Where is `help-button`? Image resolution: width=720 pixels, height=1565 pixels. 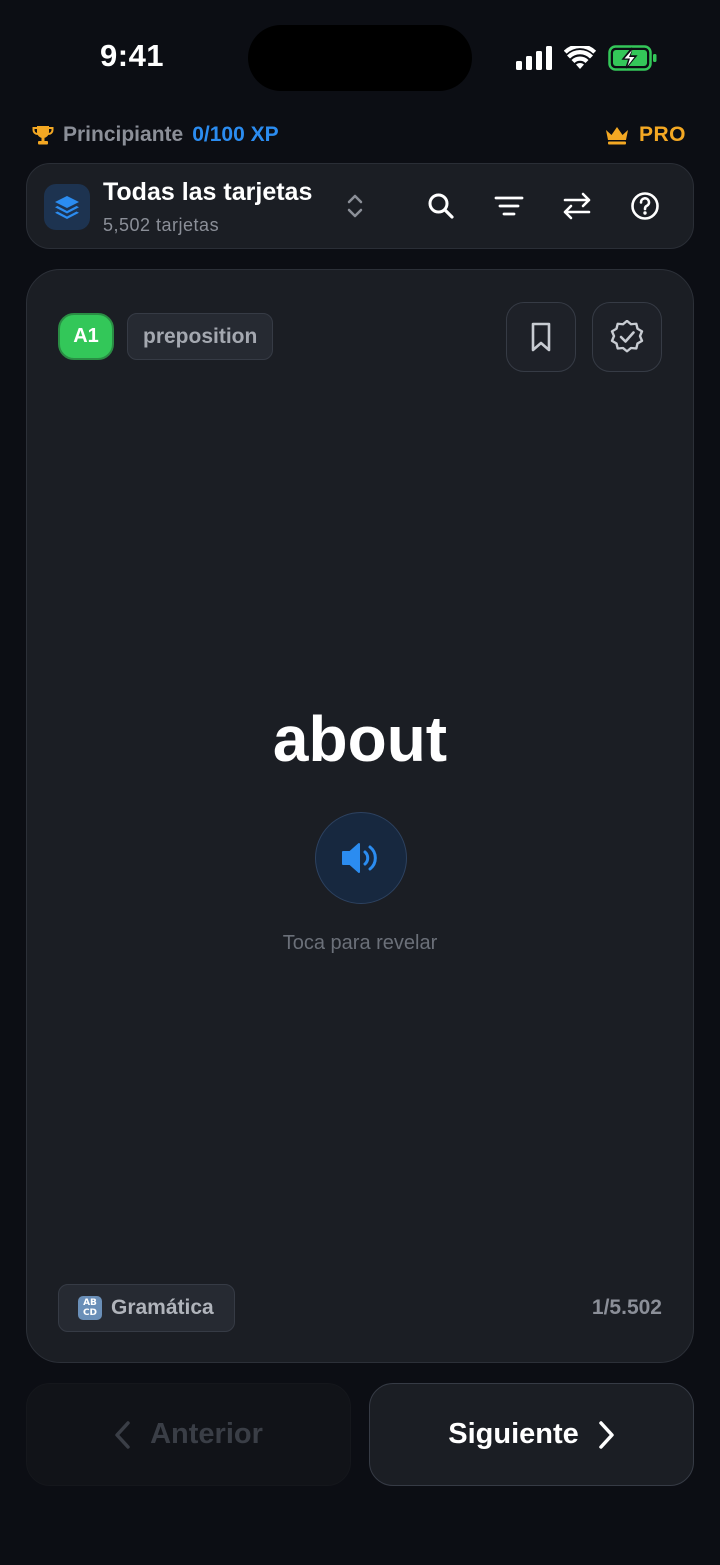 help-button is located at coordinates (645, 206).